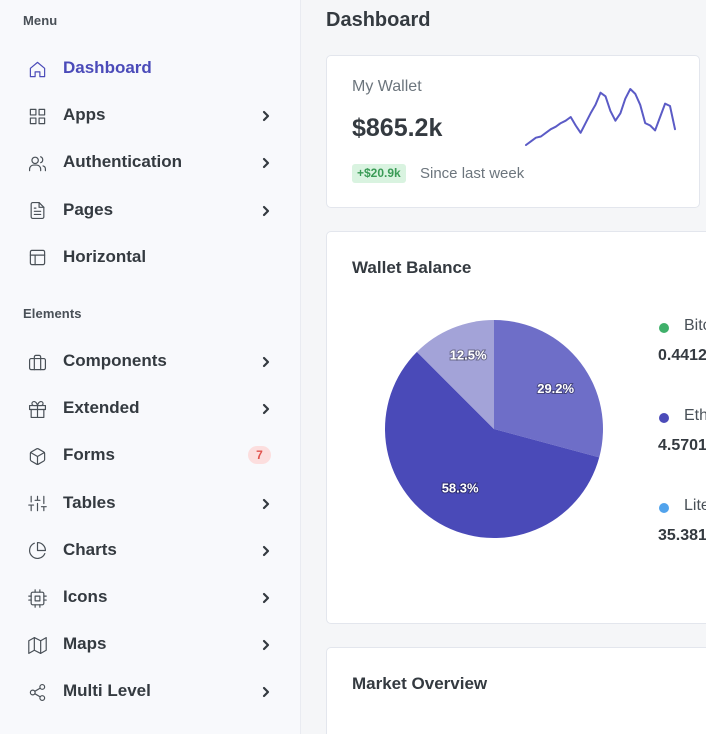 This screenshot has height=734, width=706. What do you see at coordinates (150, 455) in the screenshot?
I see `sidebar-item-forms: Forms 7` at bounding box center [150, 455].